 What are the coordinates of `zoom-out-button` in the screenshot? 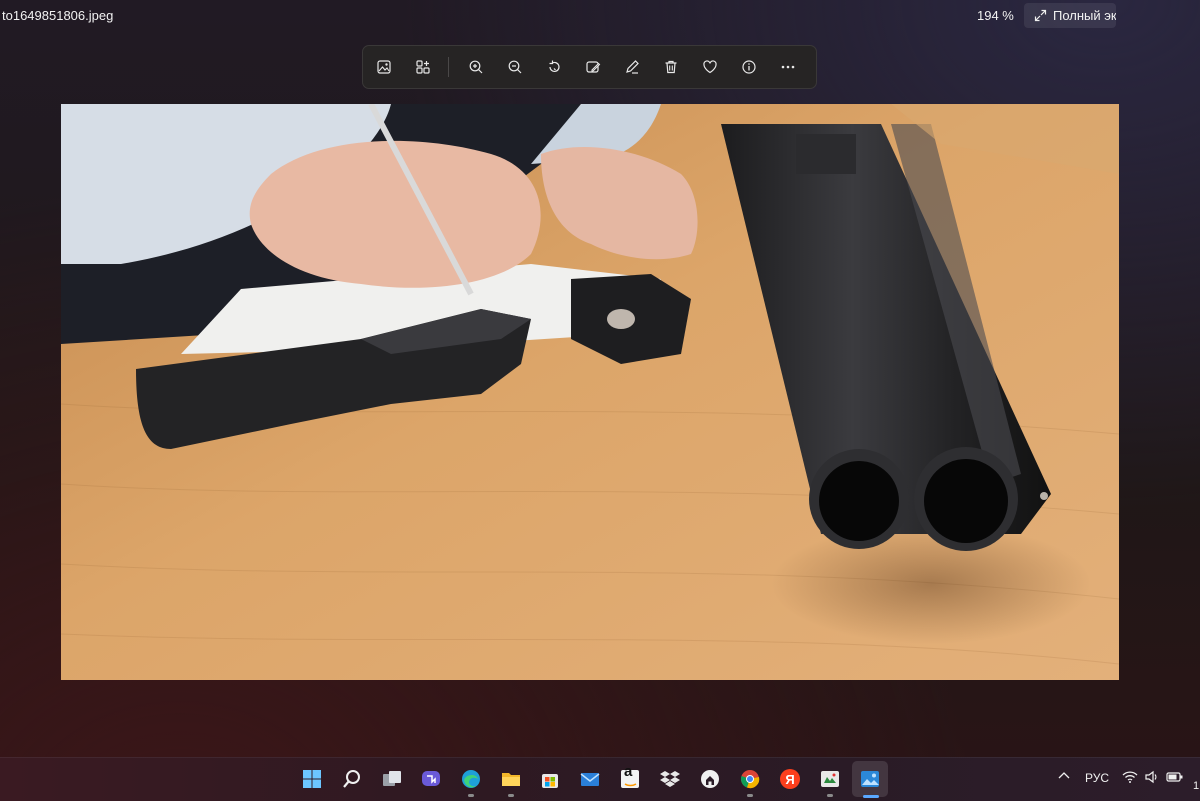 It's located at (515, 67).